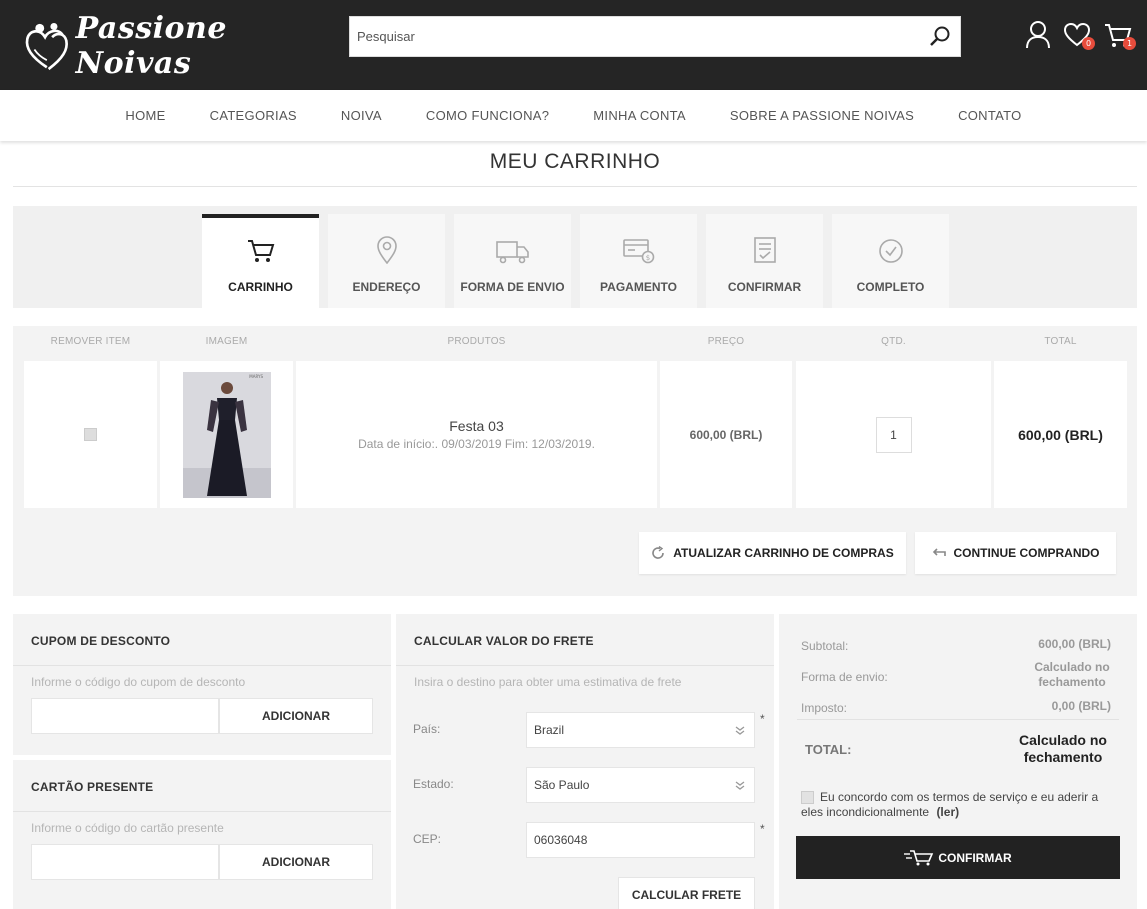  I want to click on wishlist-button: 0, so click(1079, 35).